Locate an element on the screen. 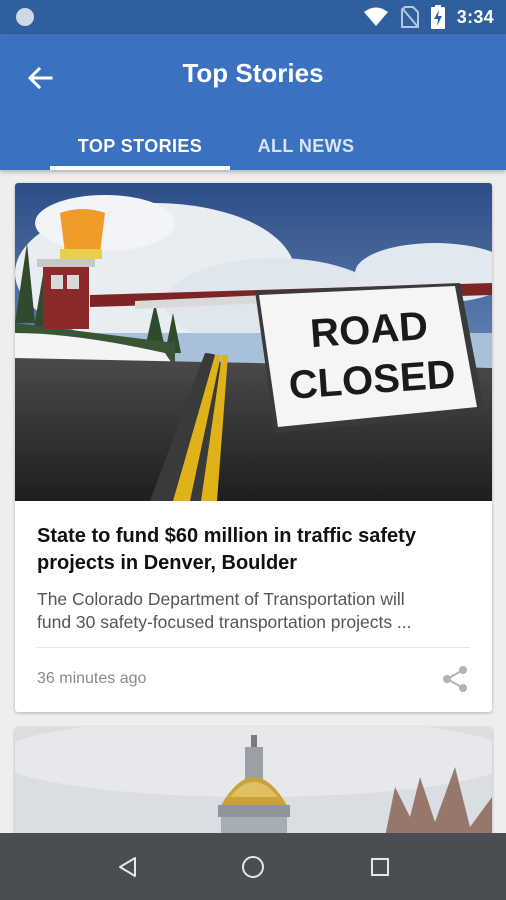 The height and width of the screenshot is (900, 506). tab-top-stories: TOP STORIES is located at coordinates (140, 146).